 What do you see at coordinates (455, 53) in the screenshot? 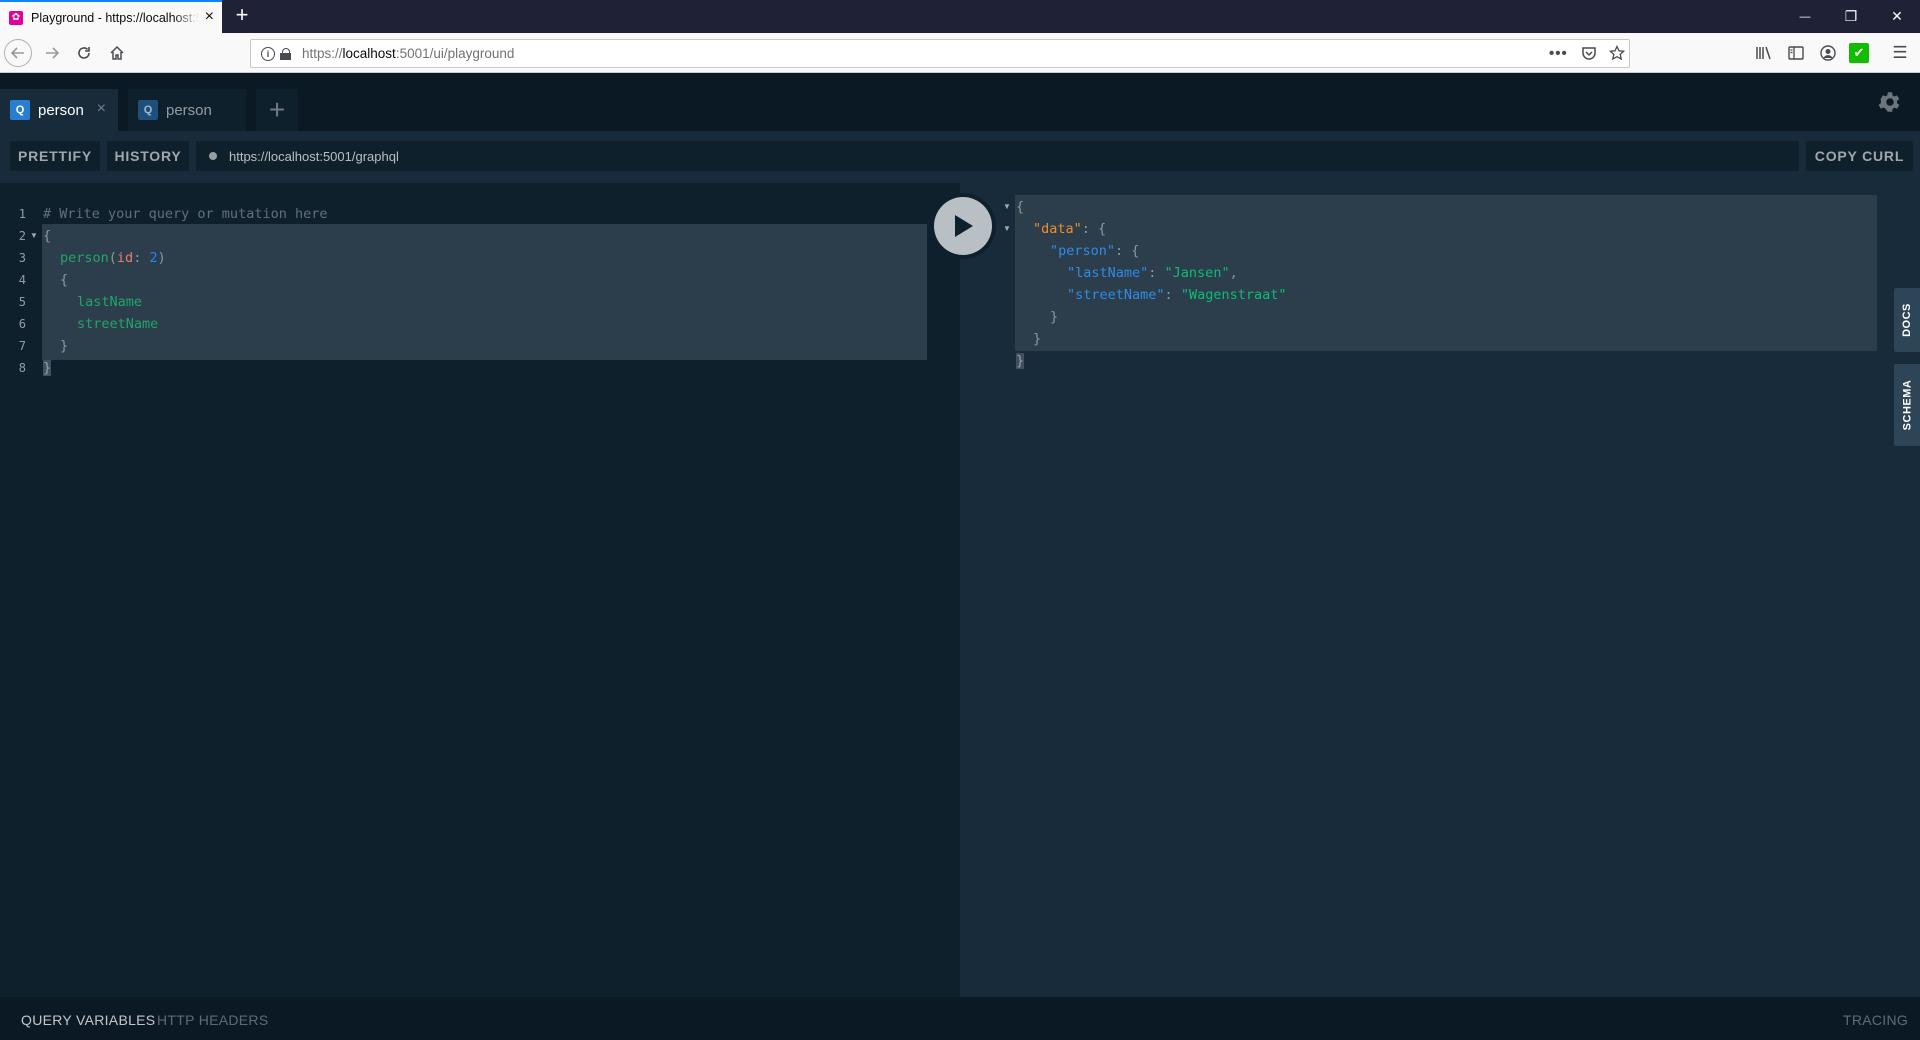
I see `url-path: :5001/ui/playground` at bounding box center [455, 53].